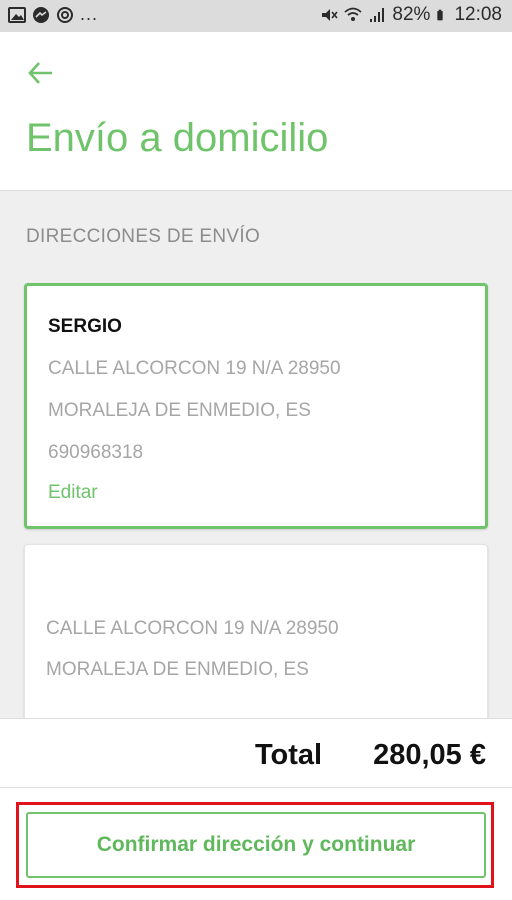  I want to click on battery-level: 82%, so click(411, 14).